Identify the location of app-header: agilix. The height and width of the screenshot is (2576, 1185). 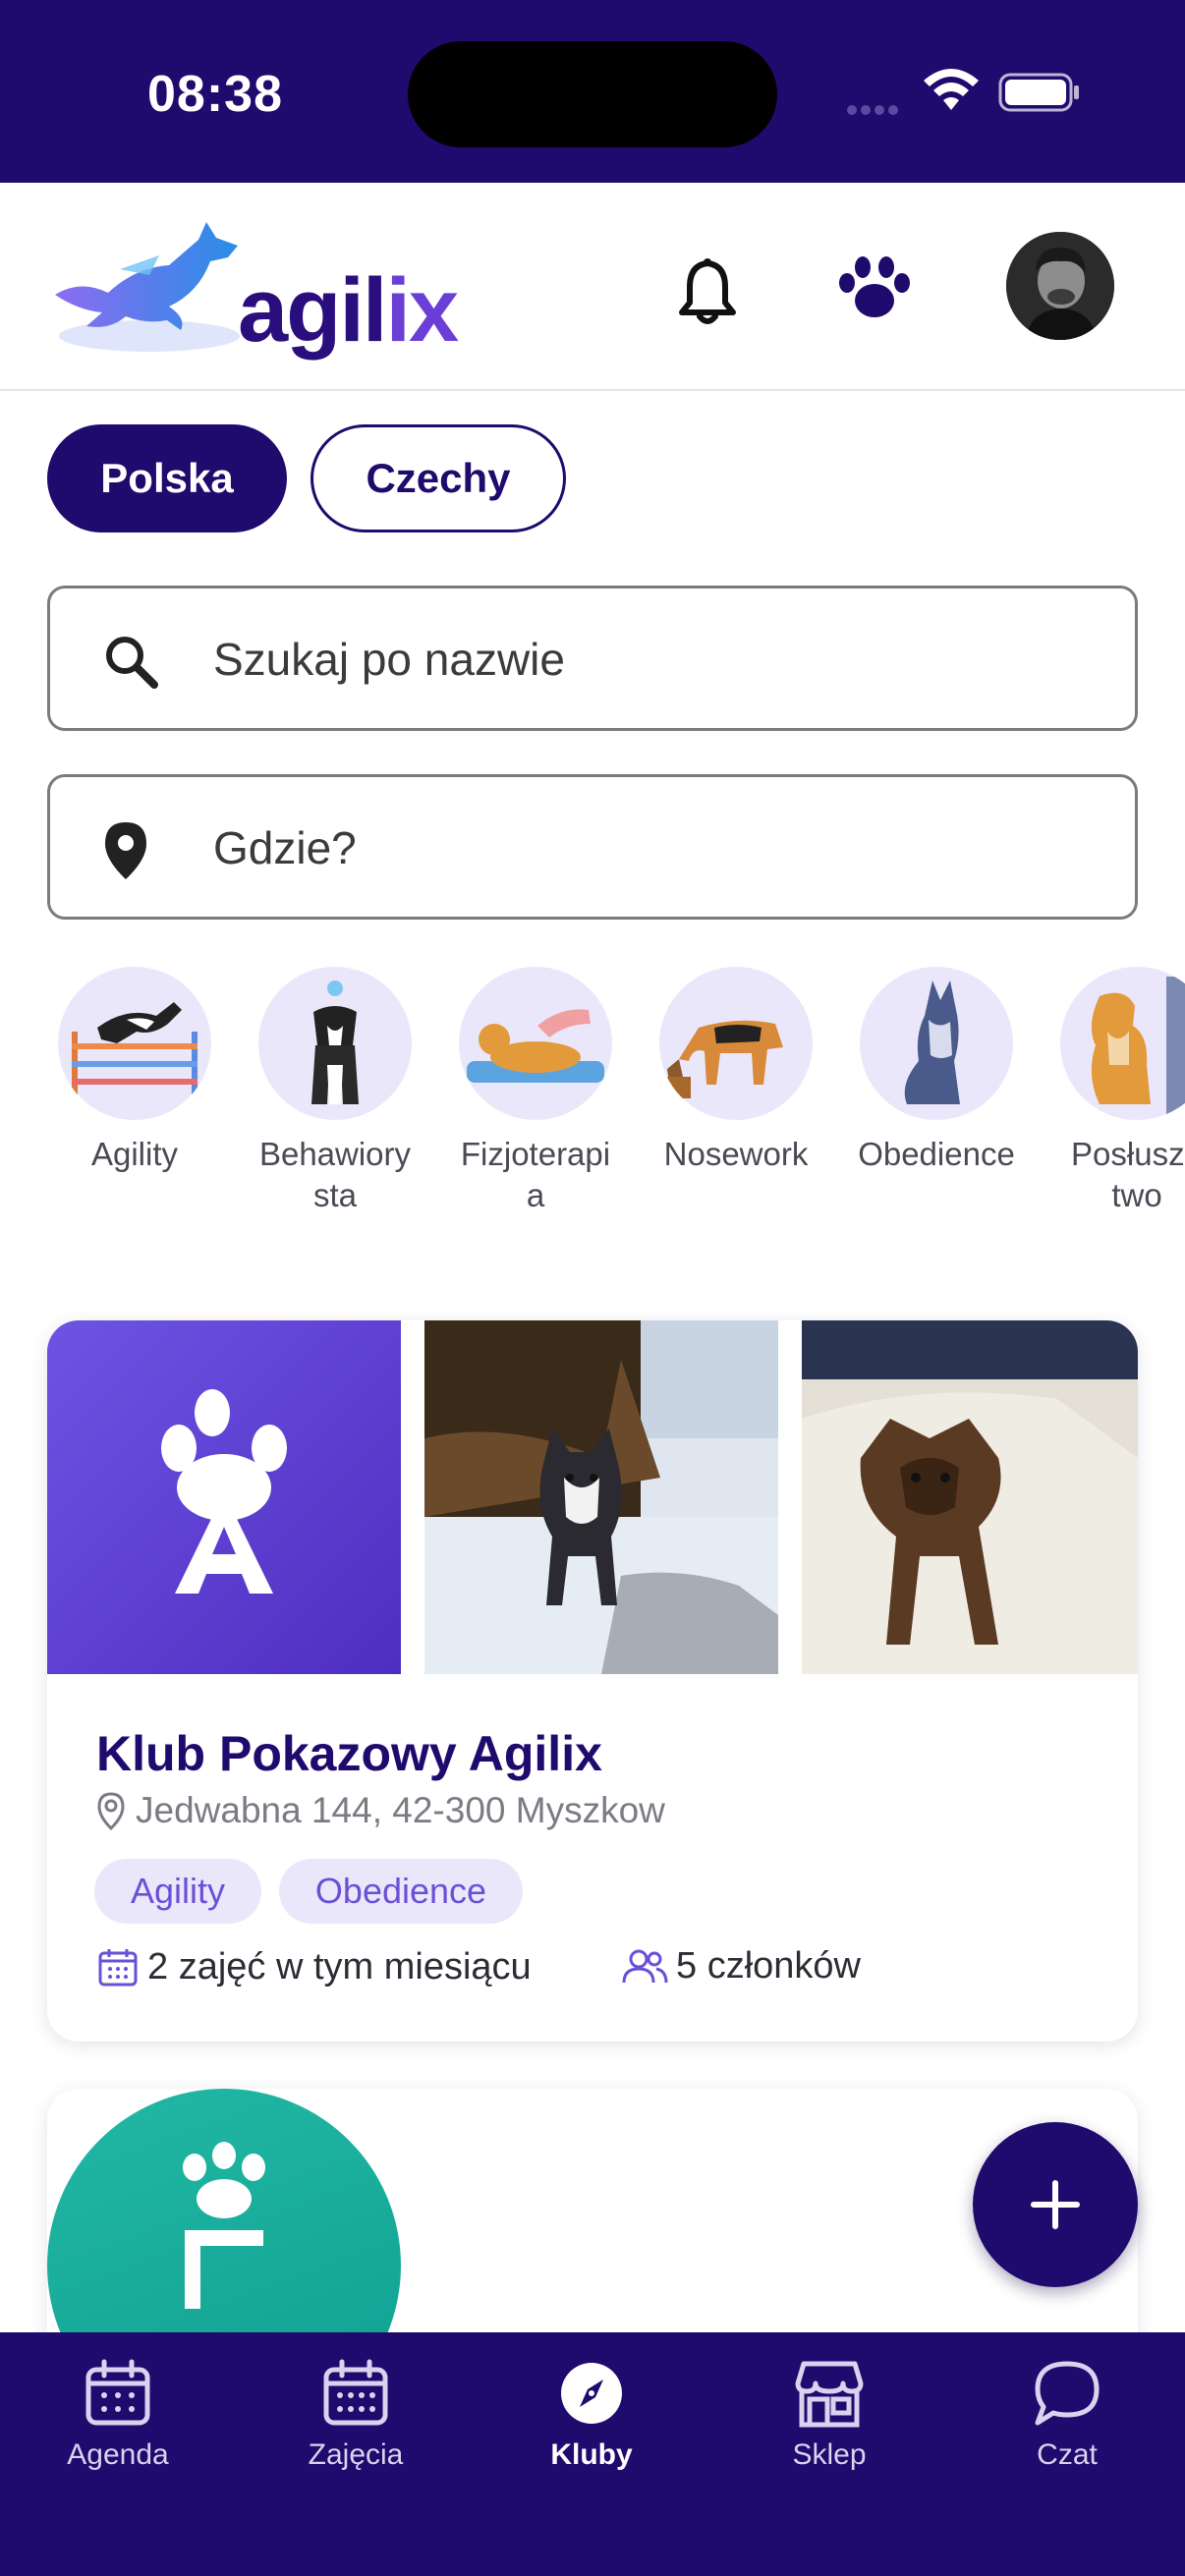
(592, 287).